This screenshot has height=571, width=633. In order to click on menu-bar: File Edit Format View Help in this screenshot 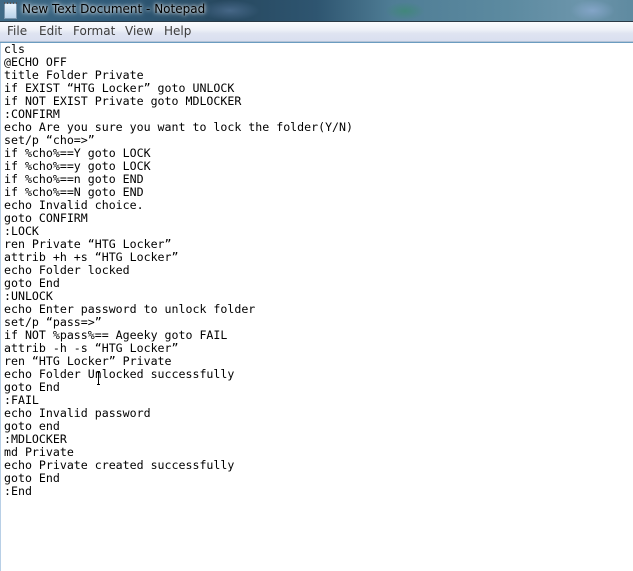, I will do `click(316, 33)`.